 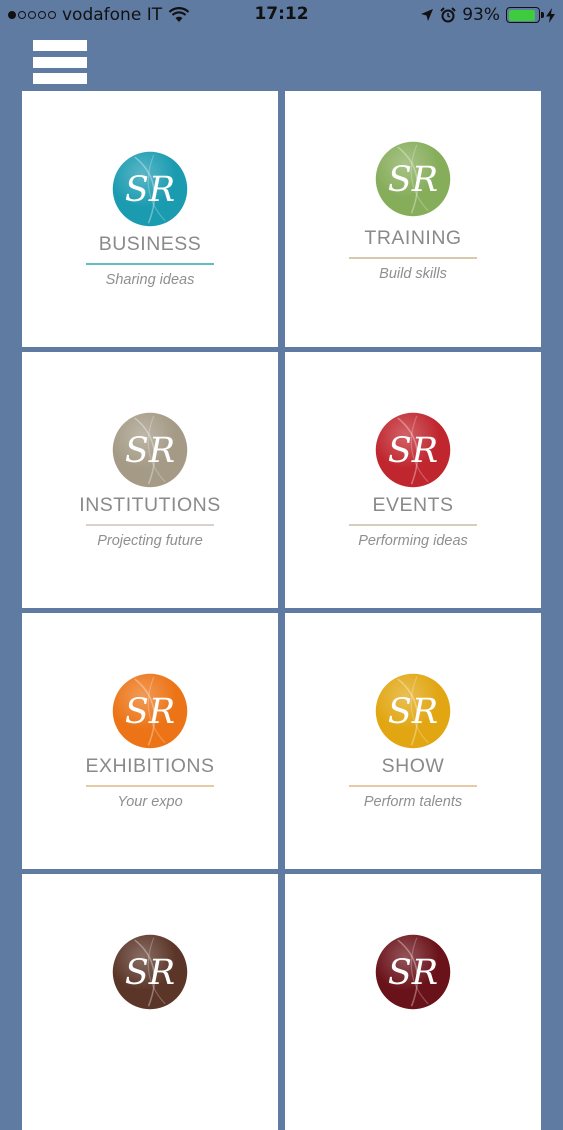 What do you see at coordinates (150, 766) in the screenshot?
I see `tile-title: EXHIBITIONS` at bounding box center [150, 766].